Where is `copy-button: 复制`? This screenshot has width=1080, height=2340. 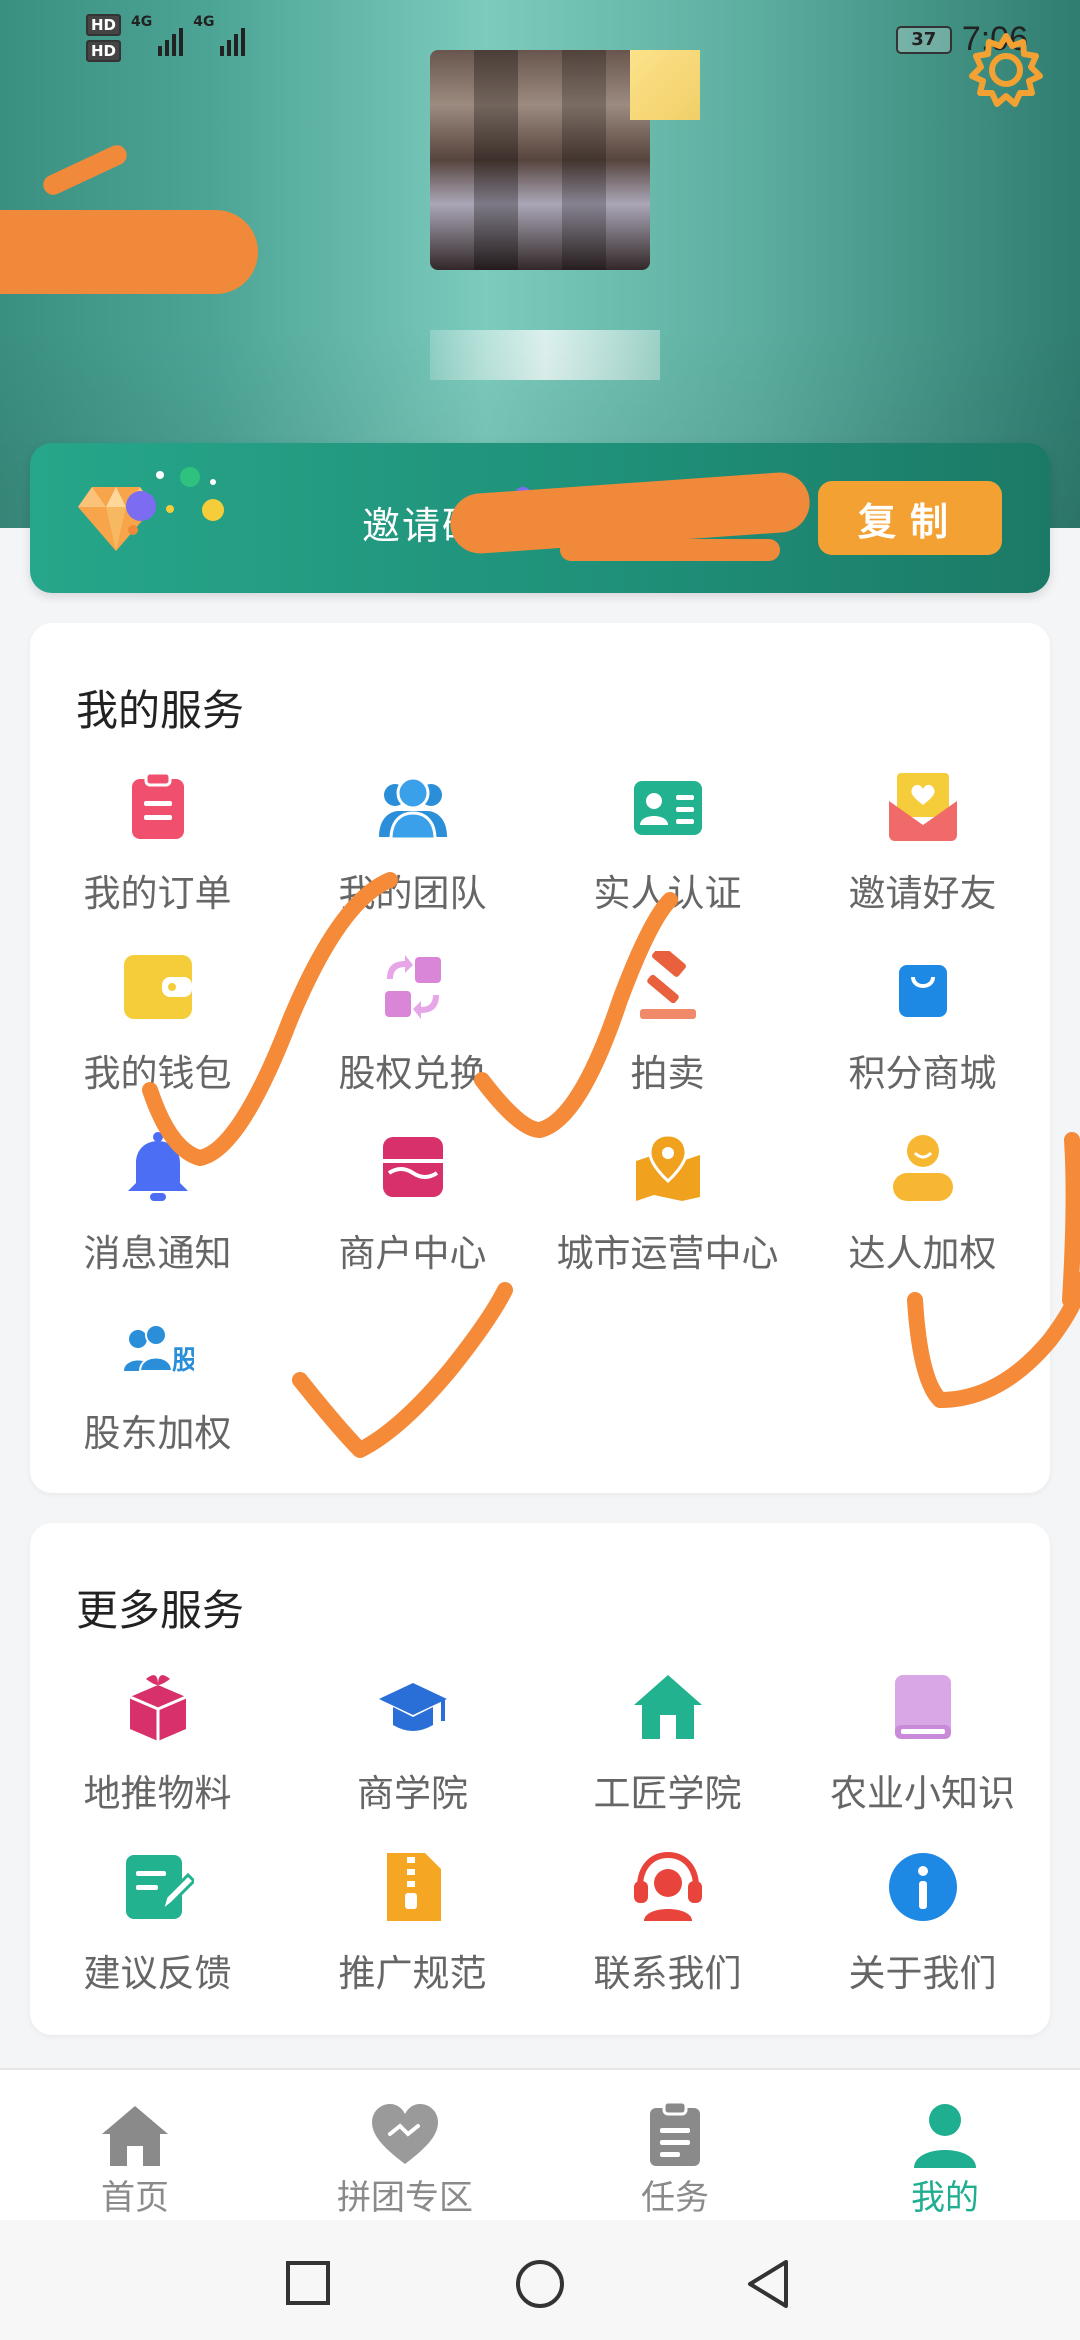
copy-button: 复制 is located at coordinates (910, 518).